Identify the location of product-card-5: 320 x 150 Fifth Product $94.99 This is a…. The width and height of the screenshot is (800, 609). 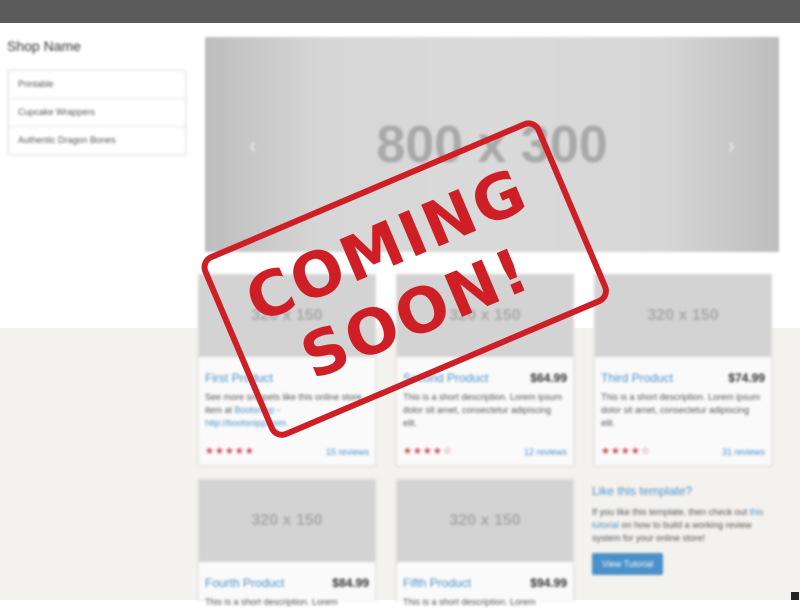
(485, 543).